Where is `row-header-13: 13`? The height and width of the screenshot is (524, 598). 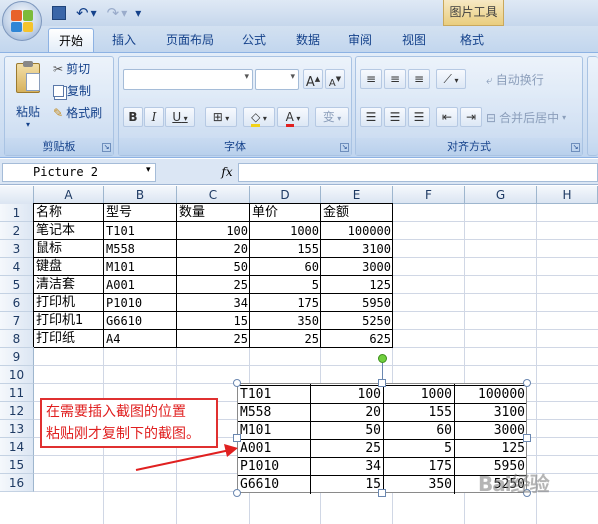 row-header-13: 13 is located at coordinates (17, 429).